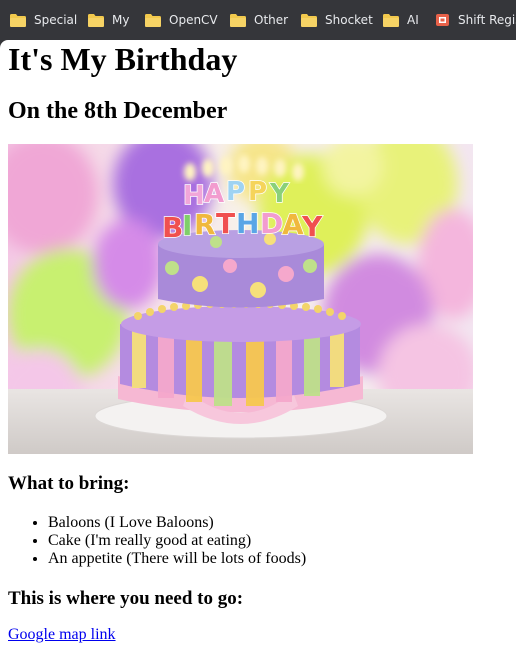  What do you see at coordinates (193, 20) in the screenshot?
I see `bookmark-label: OpenCV` at bounding box center [193, 20].